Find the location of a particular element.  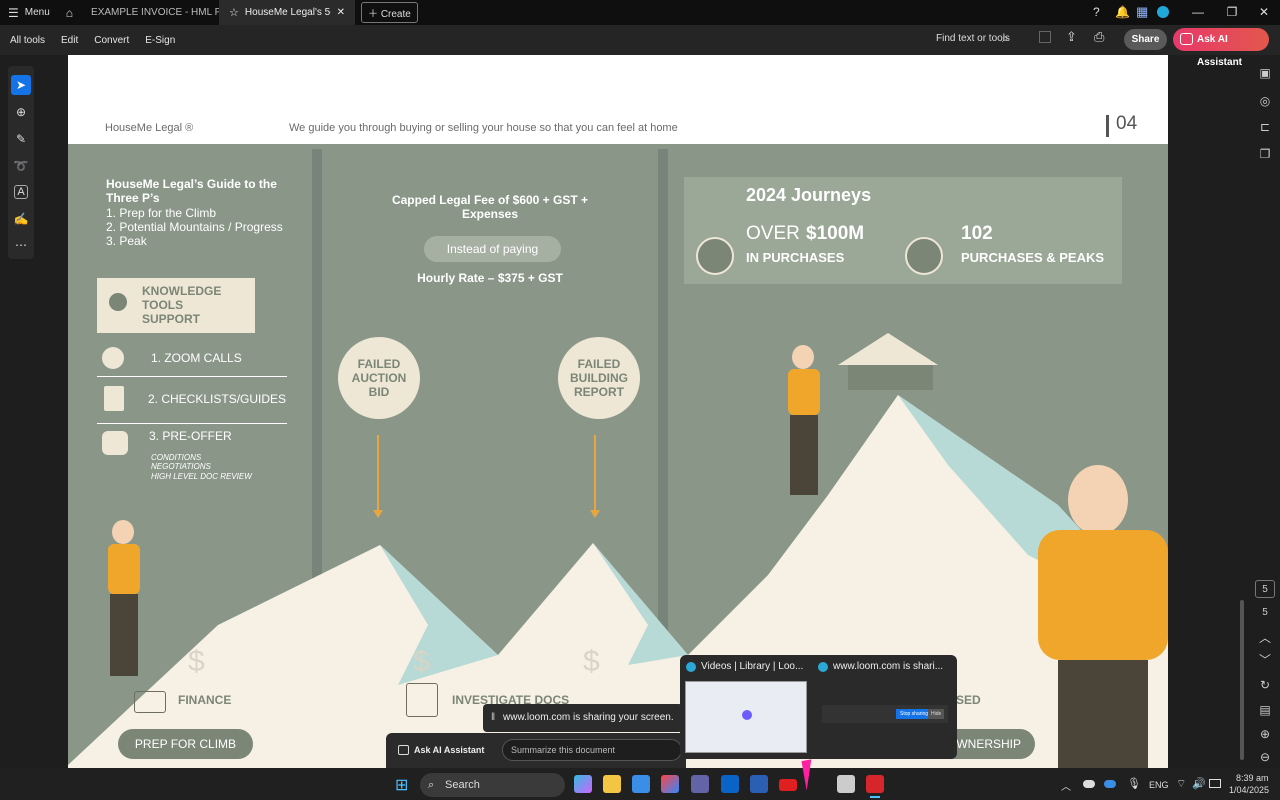

pause-icon: ‖ is located at coordinates (493, 718).